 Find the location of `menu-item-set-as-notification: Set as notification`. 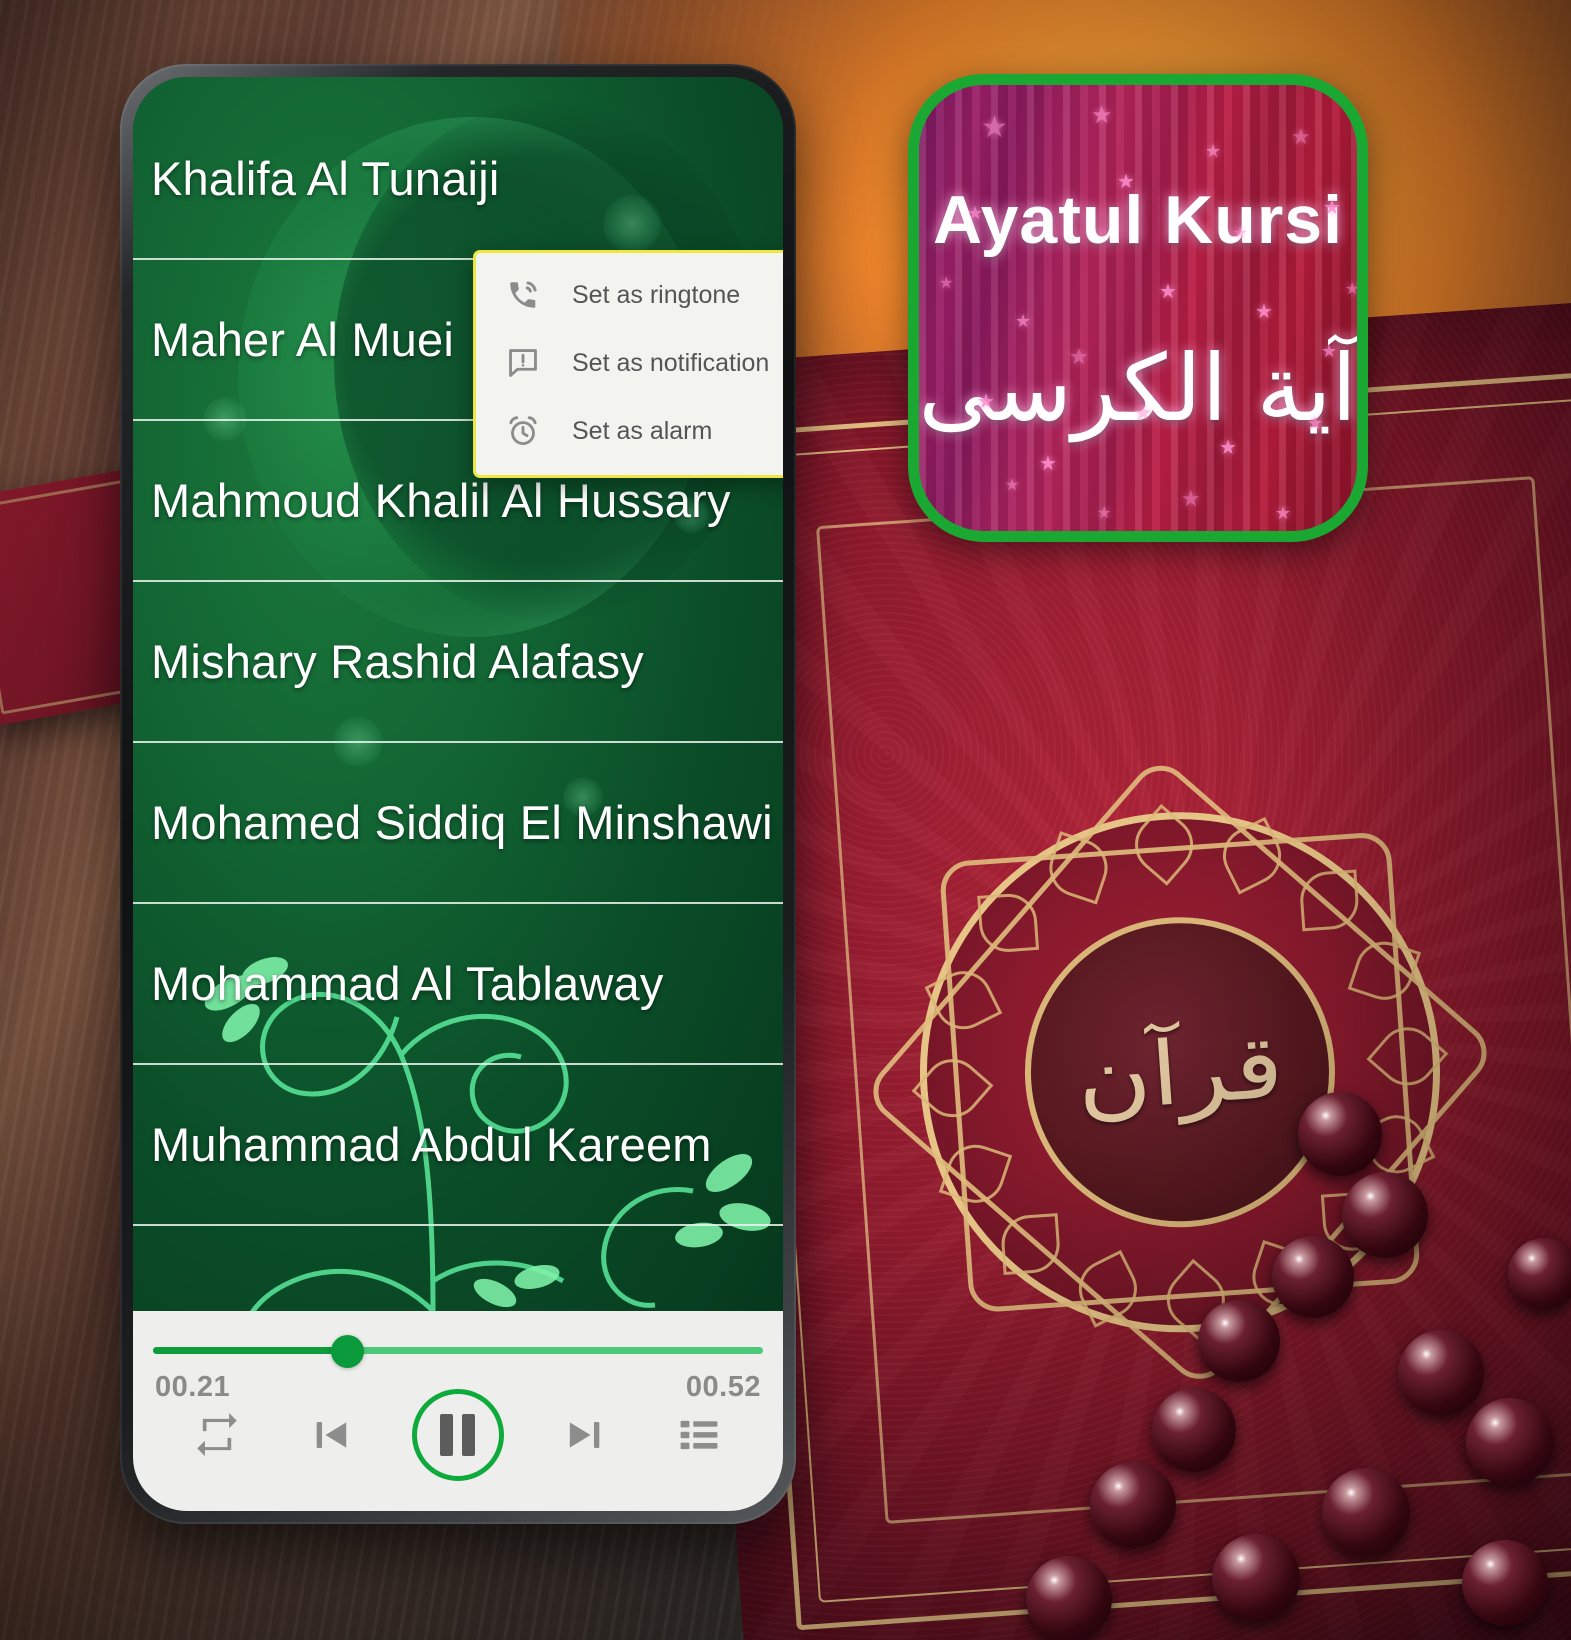

menu-item-set-as-notification: Set as notification is located at coordinates (629, 363).